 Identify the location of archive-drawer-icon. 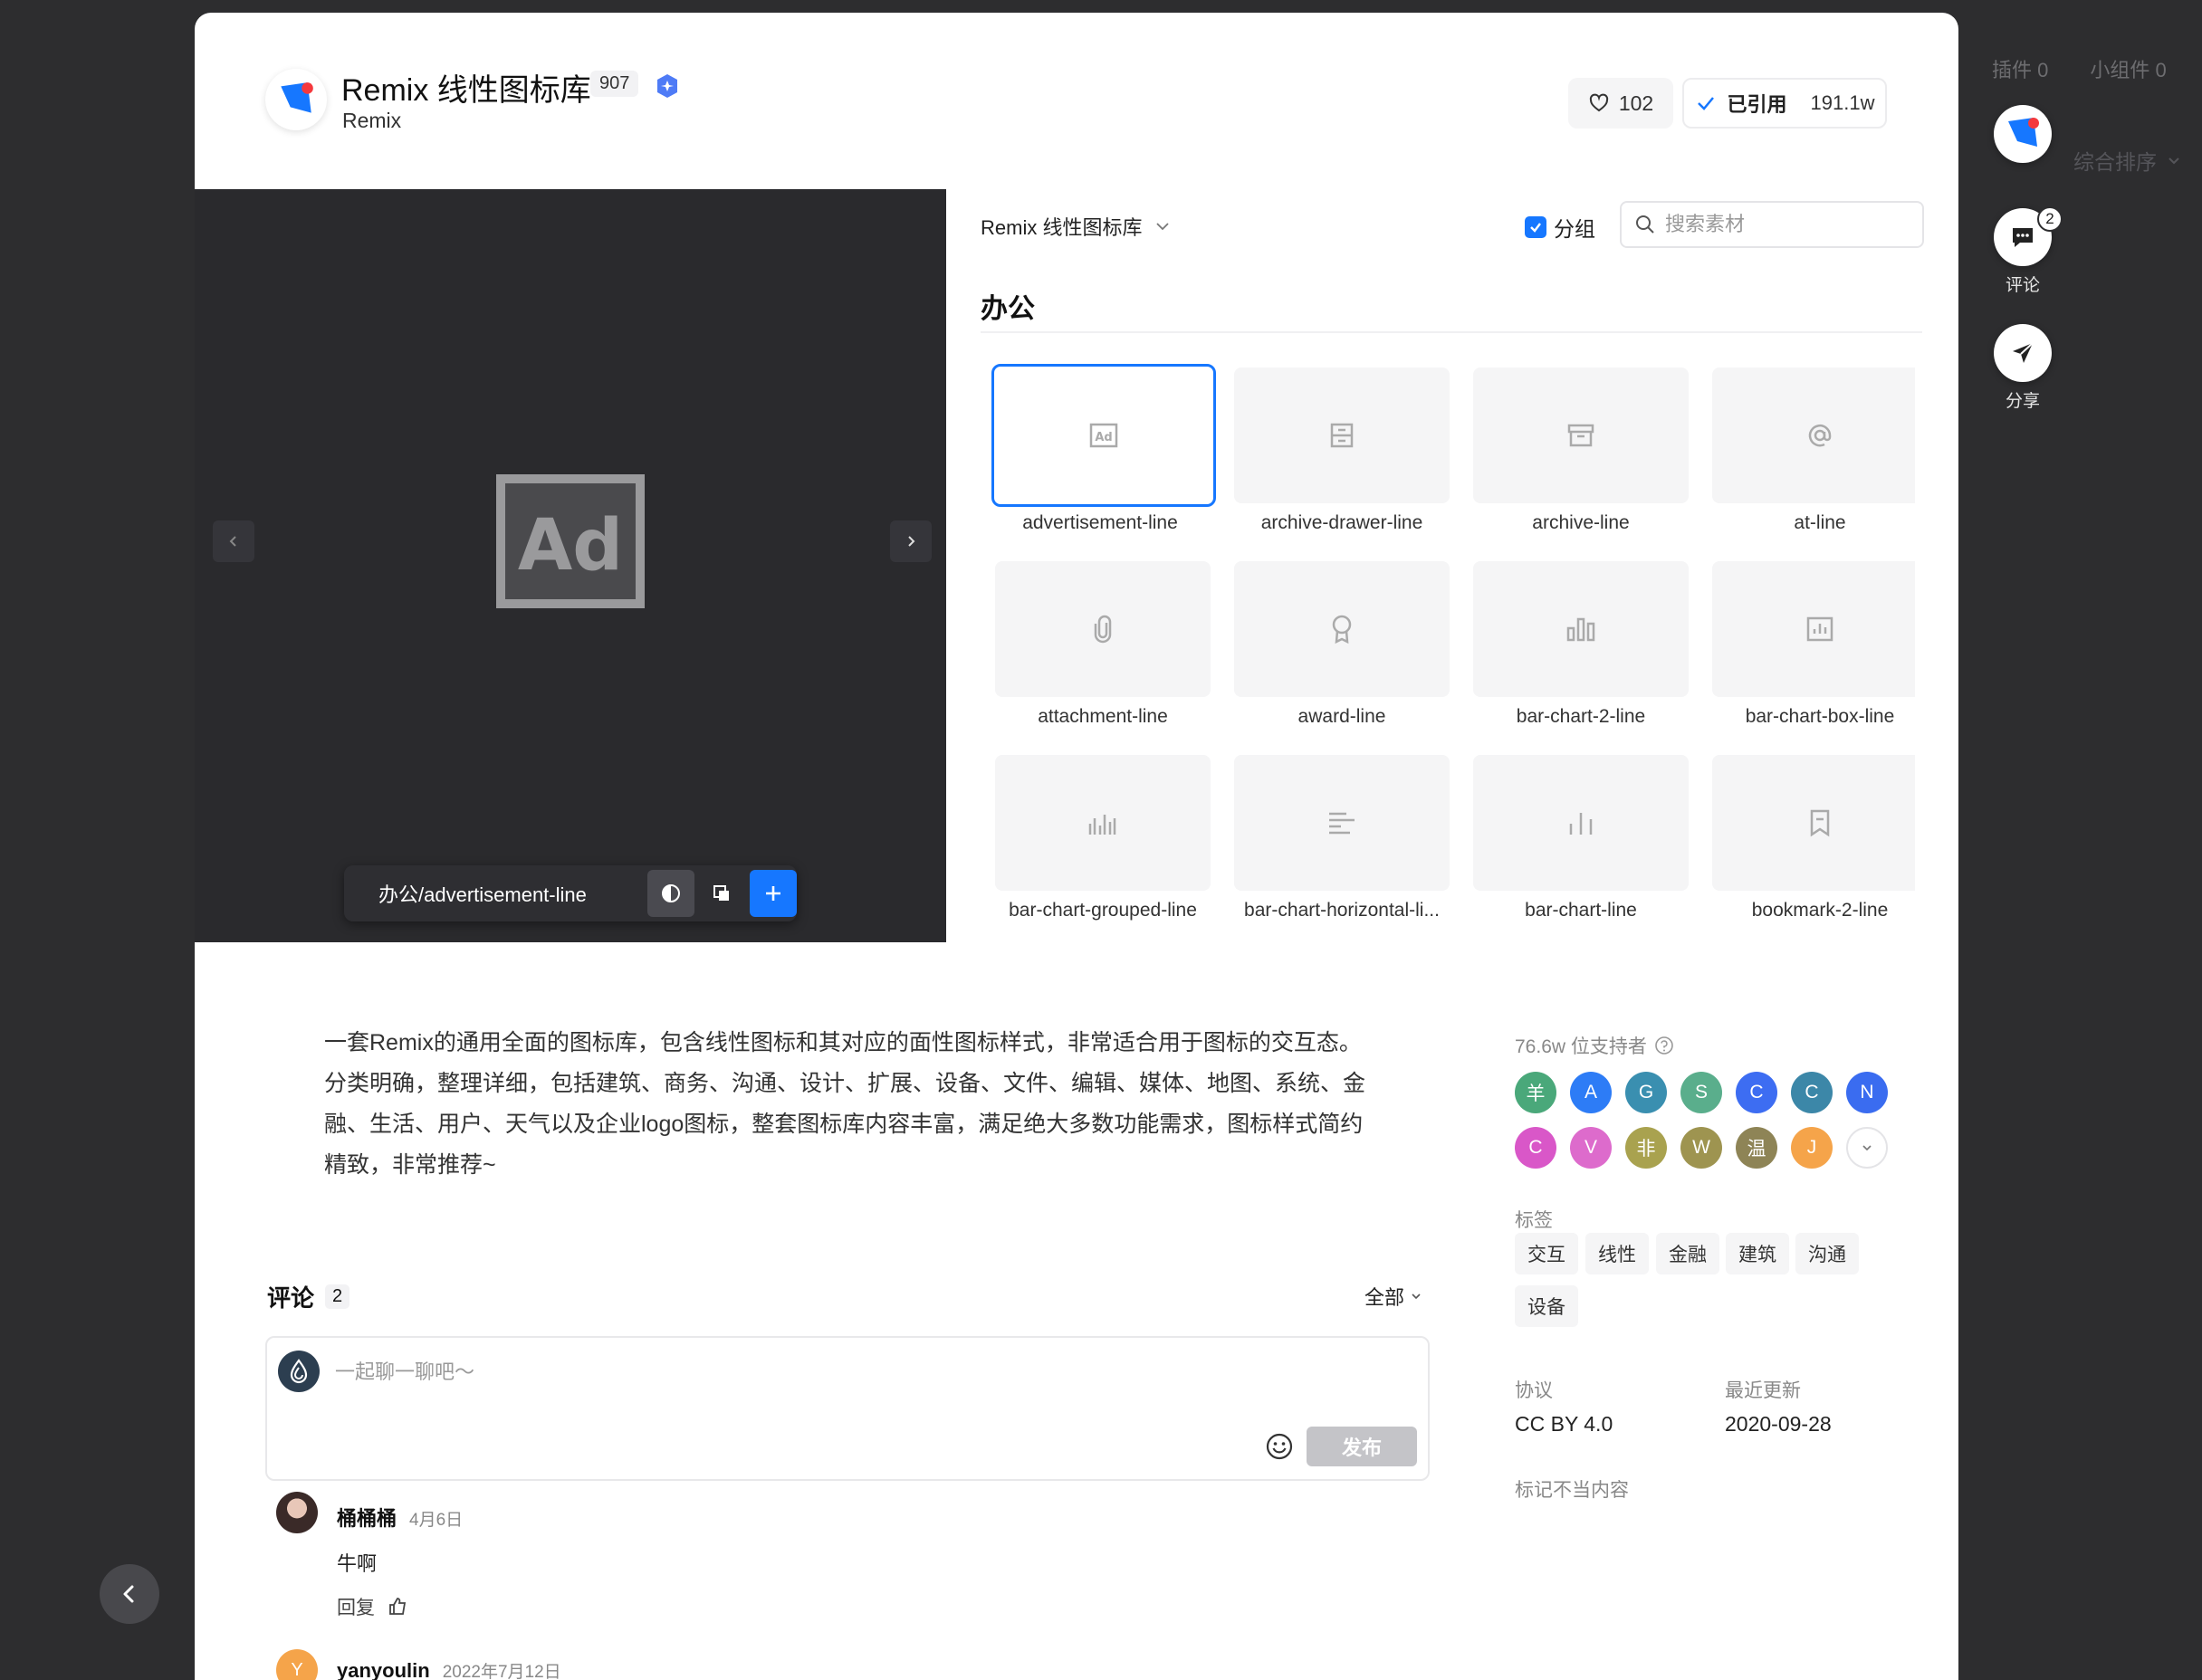
(1342, 435).